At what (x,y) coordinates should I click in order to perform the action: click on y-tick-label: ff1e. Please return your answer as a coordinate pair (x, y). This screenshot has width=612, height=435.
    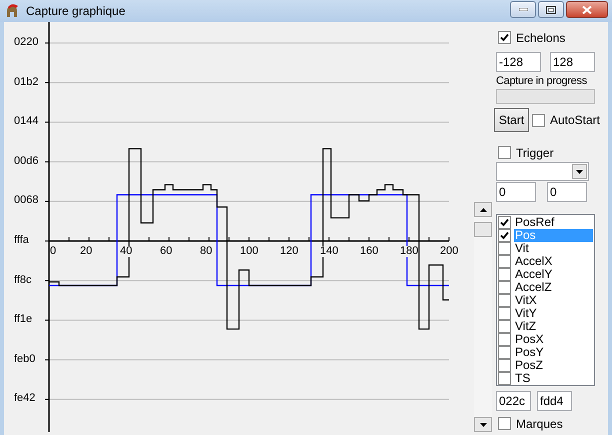
    Looking at the image, I should click on (23, 320).